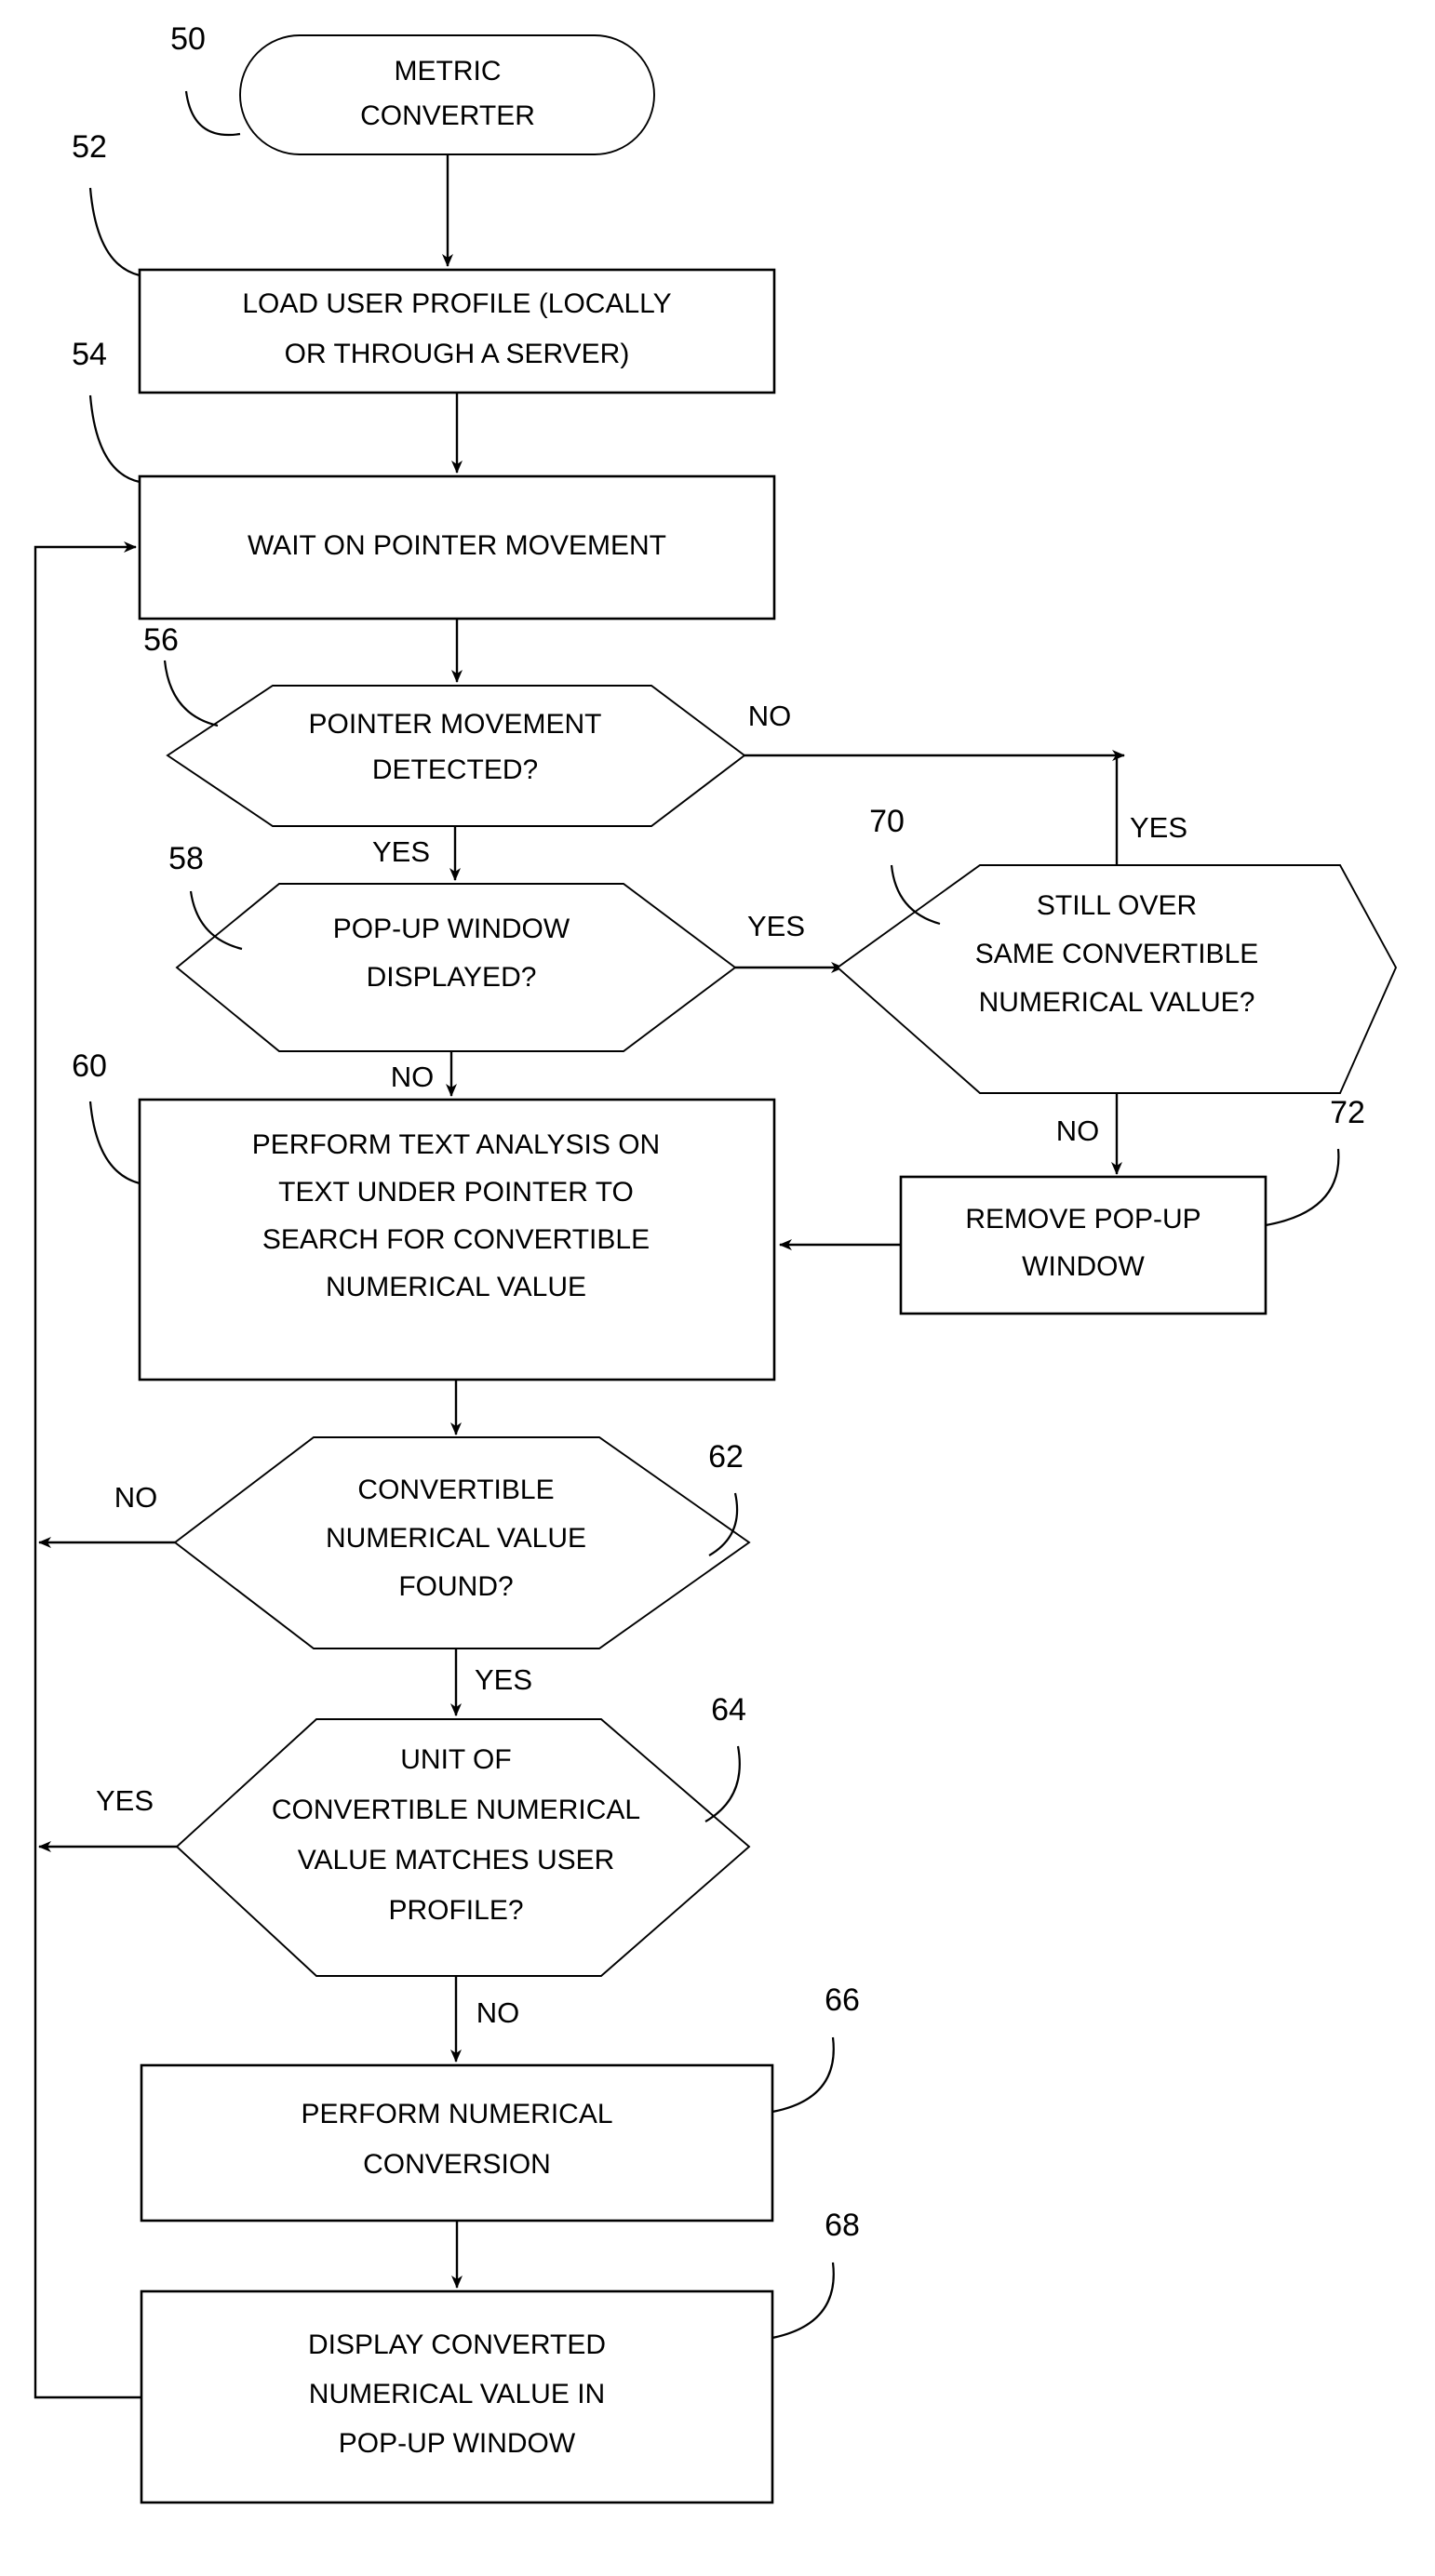  What do you see at coordinates (456, 1490) in the screenshot?
I see `node-62-line-1: CONVERTIBLE` at bounding box center [456, 1490].